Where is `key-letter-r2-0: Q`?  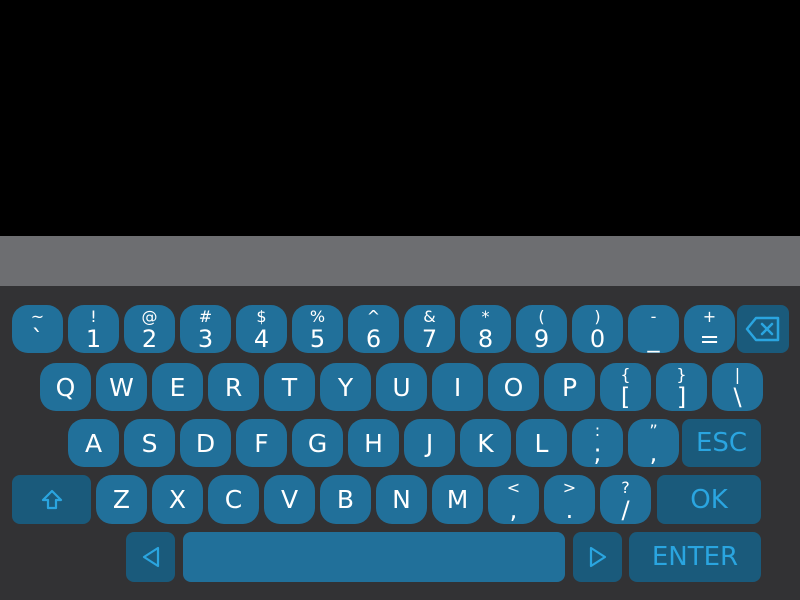
key-letter-r2-0: Q is located at coordinates (65, 387).